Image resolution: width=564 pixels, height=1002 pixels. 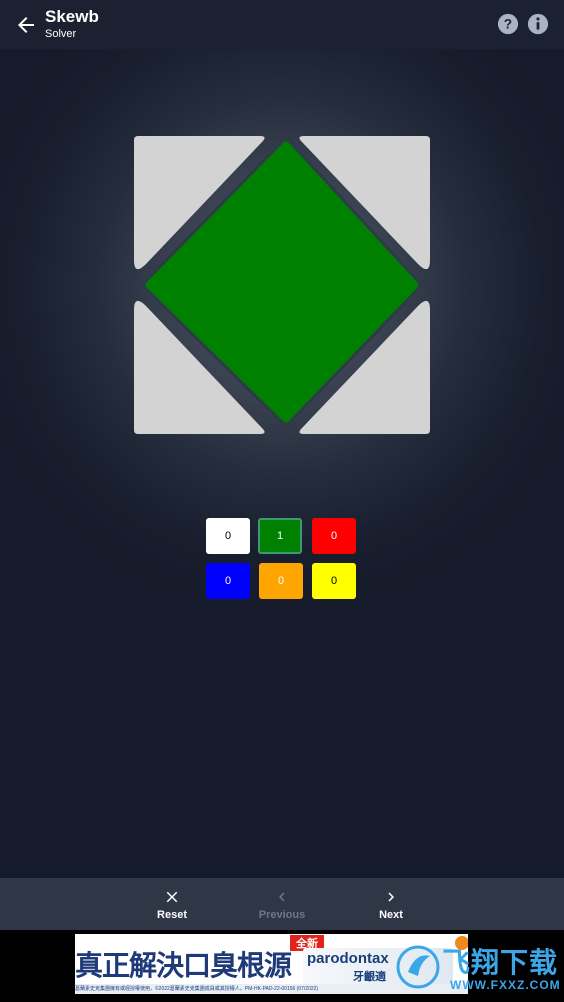 I want to click on previous-button: Previous, so click(x=282, y=904).